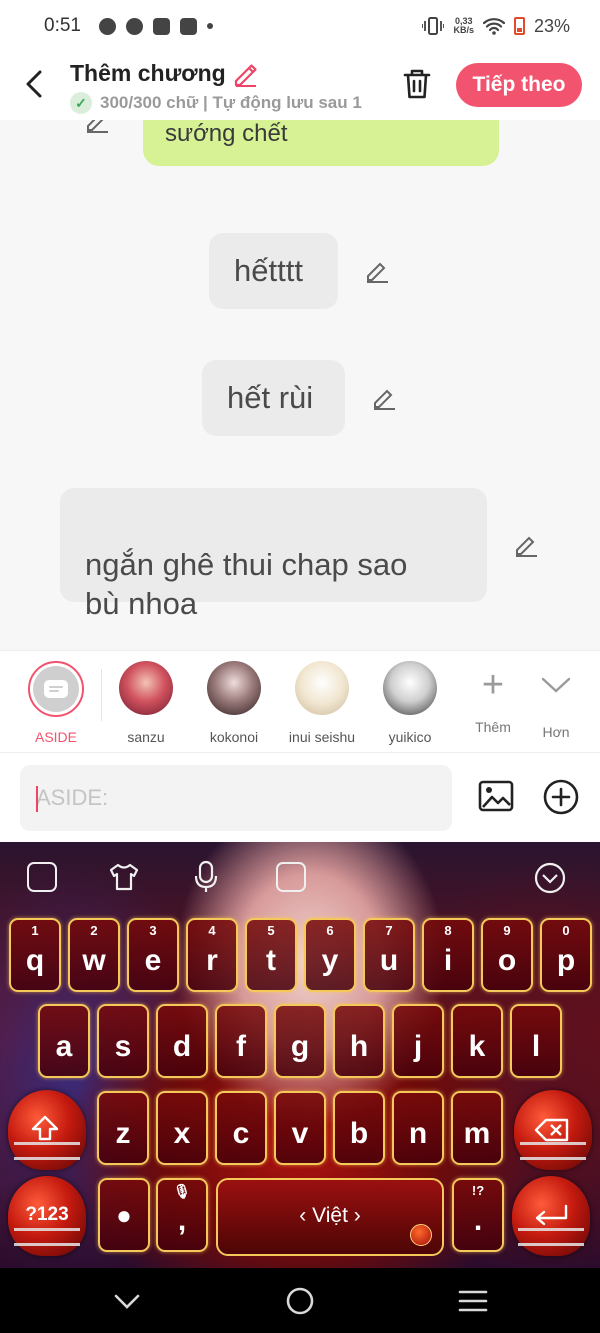 The width and height of the screenshot is (600, 1333). I want to click on key-y: 6y, so click(330, 955).